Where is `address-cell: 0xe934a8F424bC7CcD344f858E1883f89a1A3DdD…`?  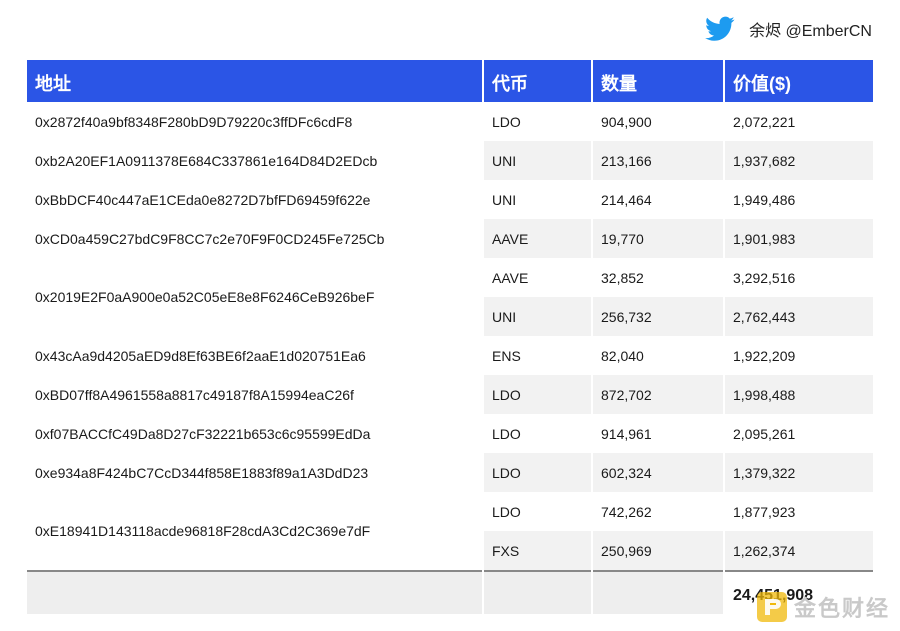 address-cell: 0xe934a8F424bC7CcD344f858E1883f89a1A3DdD… is located at coordinates (255, 472).